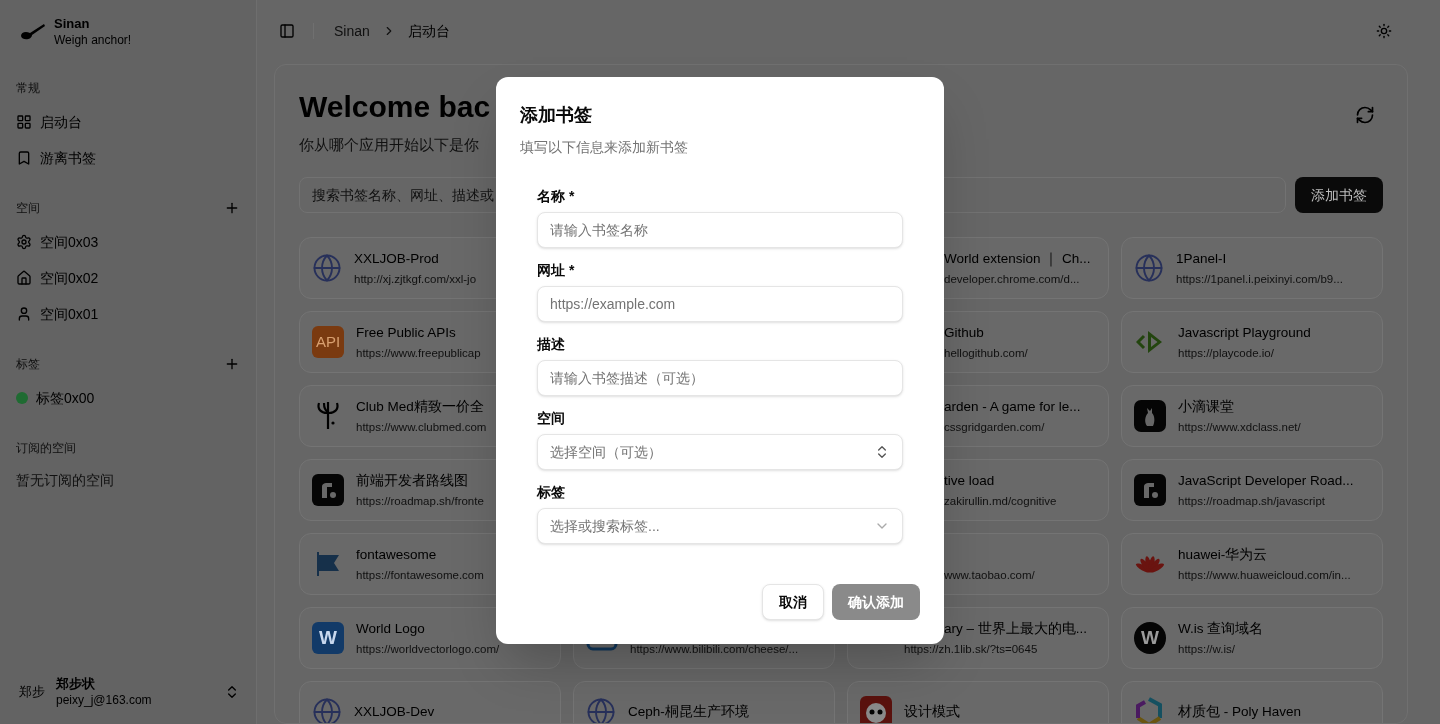  I want to click on home-icon, so click(24, 278).